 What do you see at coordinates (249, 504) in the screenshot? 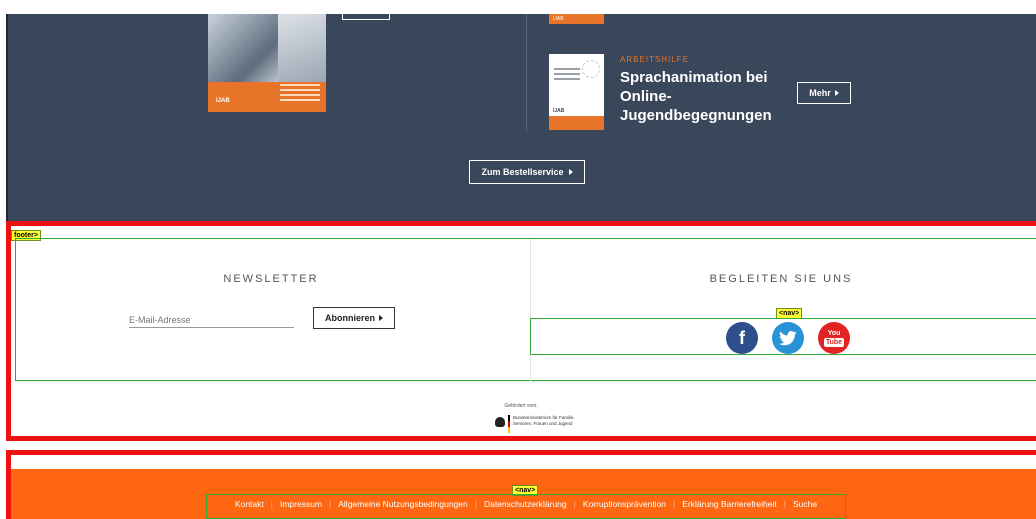
I see `footer-link-kontakt: Kontakt` at bounding box center [249, 504].